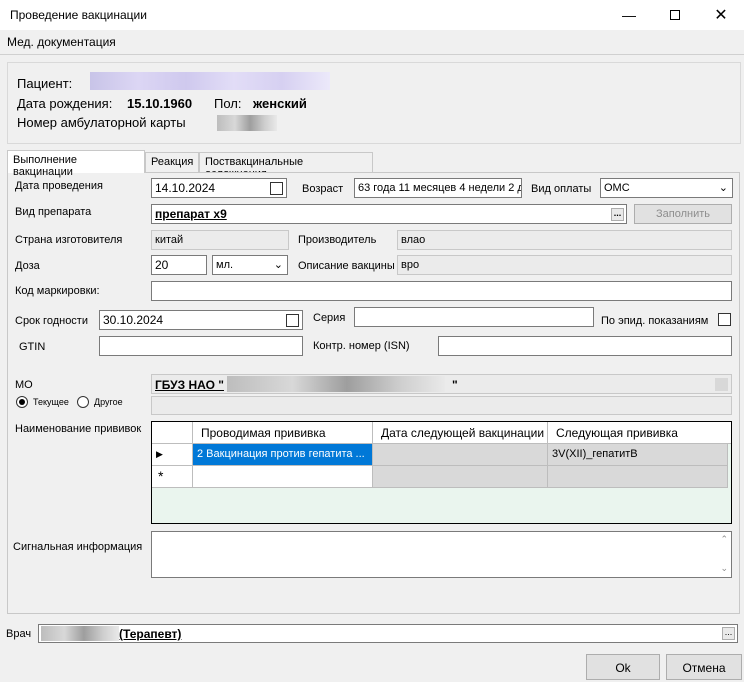 This screenshot has height=682, width=744. I want to click on unit-value: мл., so click(225, 265).